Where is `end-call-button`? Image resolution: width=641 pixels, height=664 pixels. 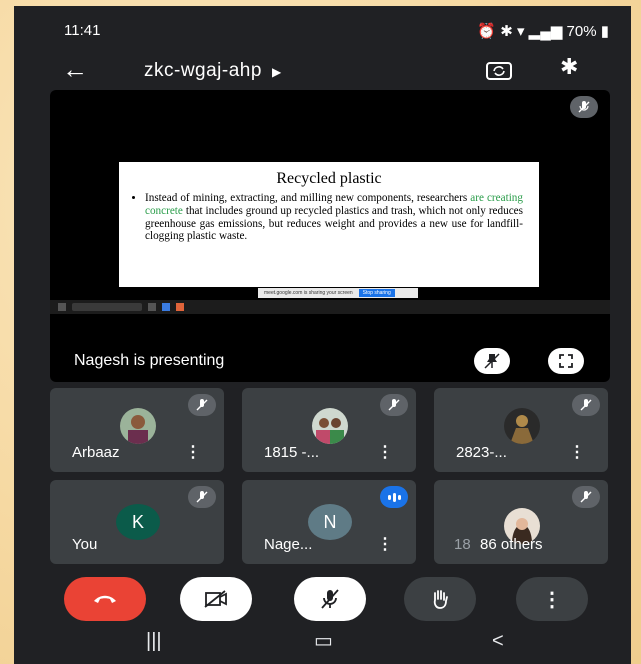
end-call-button is located at coordinates (105, 599).